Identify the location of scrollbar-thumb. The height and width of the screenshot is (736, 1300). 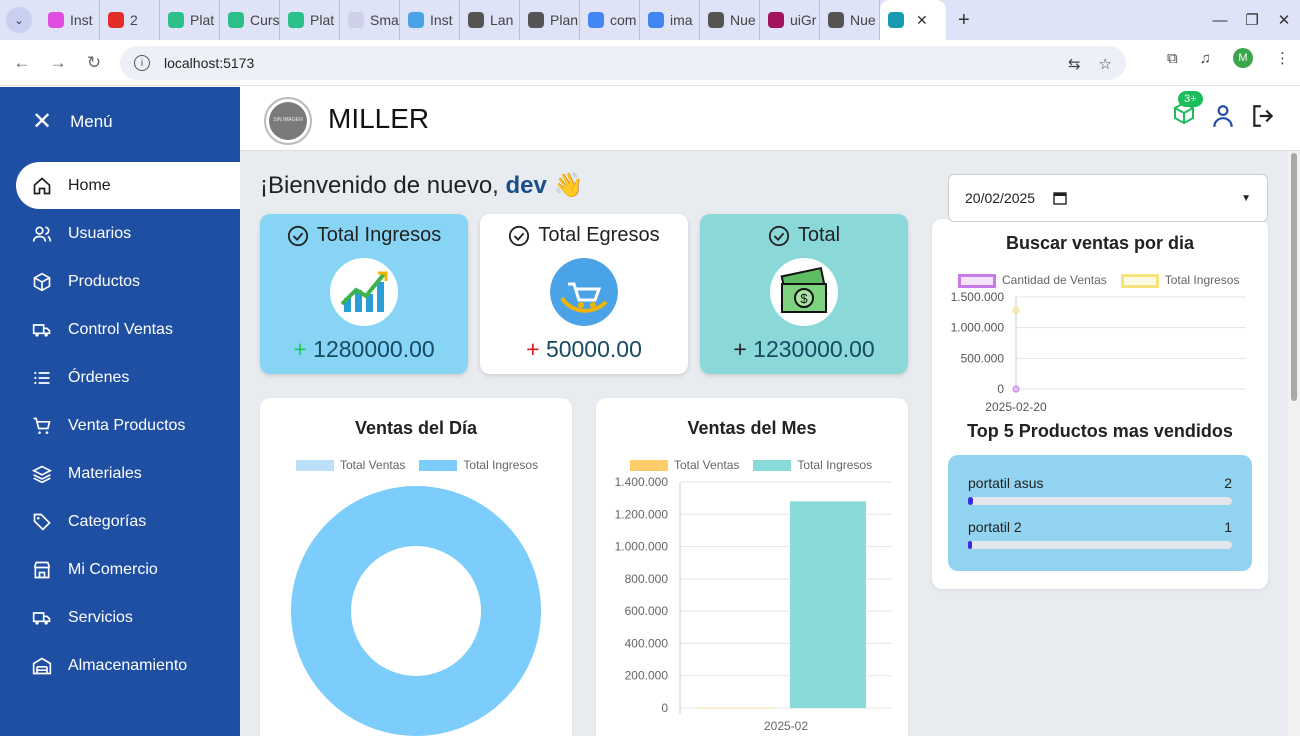
(1294, 277).